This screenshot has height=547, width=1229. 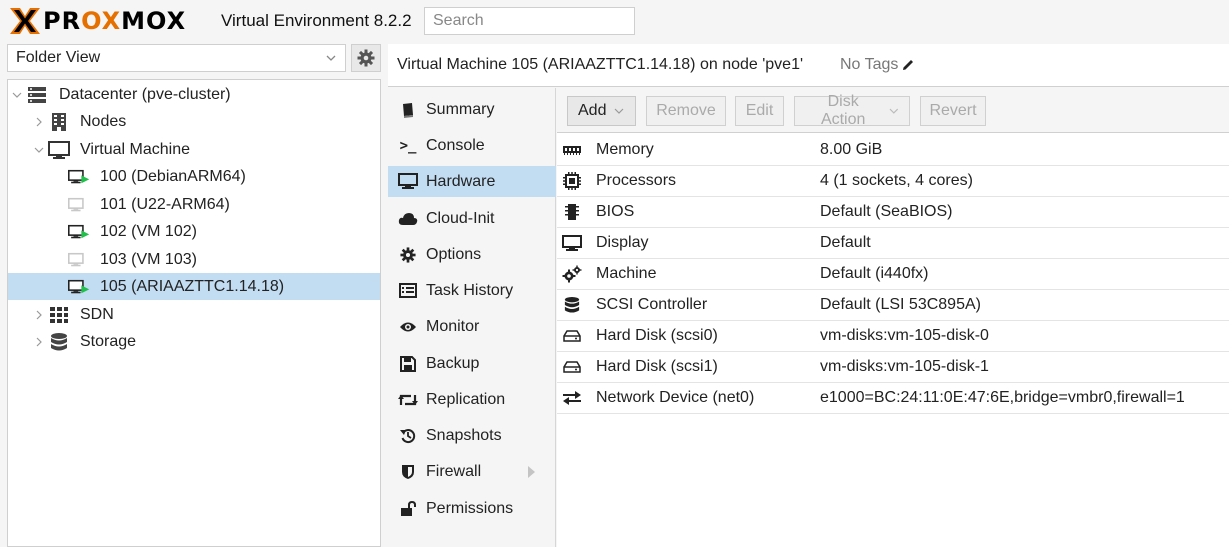 I want to click on hardware-name: Network Device (net0), so click(x=675, y=397).